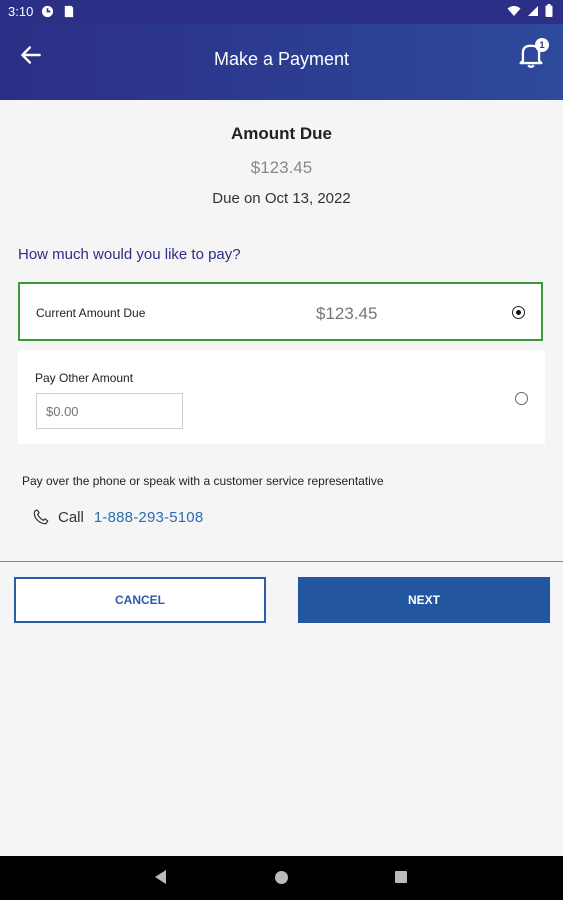 The width and height of the screenshot is (563, 900). What do you see at coordinates (280, 311) in the screenshot?
I see `current-amount-option: Current Amount Due $123.45` at bounding box center [280, 311].